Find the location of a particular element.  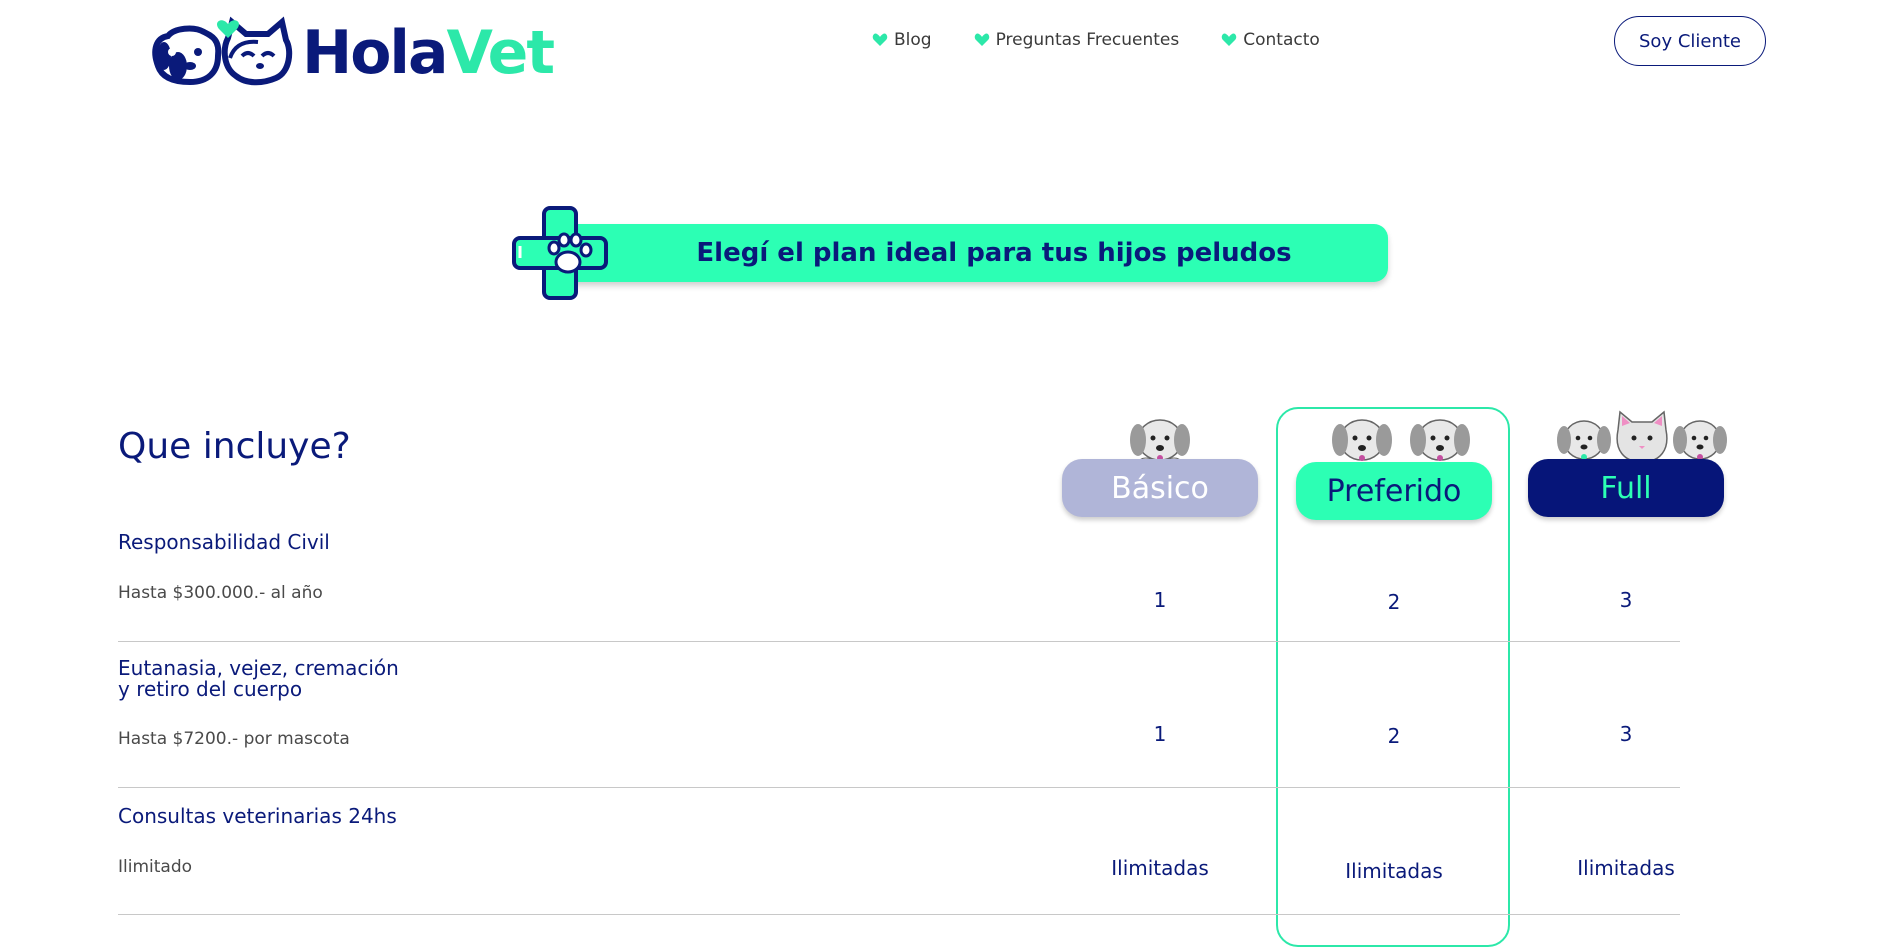

feature-subtitle: Hasta $7200.- por mascota is located at coordinates (234, 739).